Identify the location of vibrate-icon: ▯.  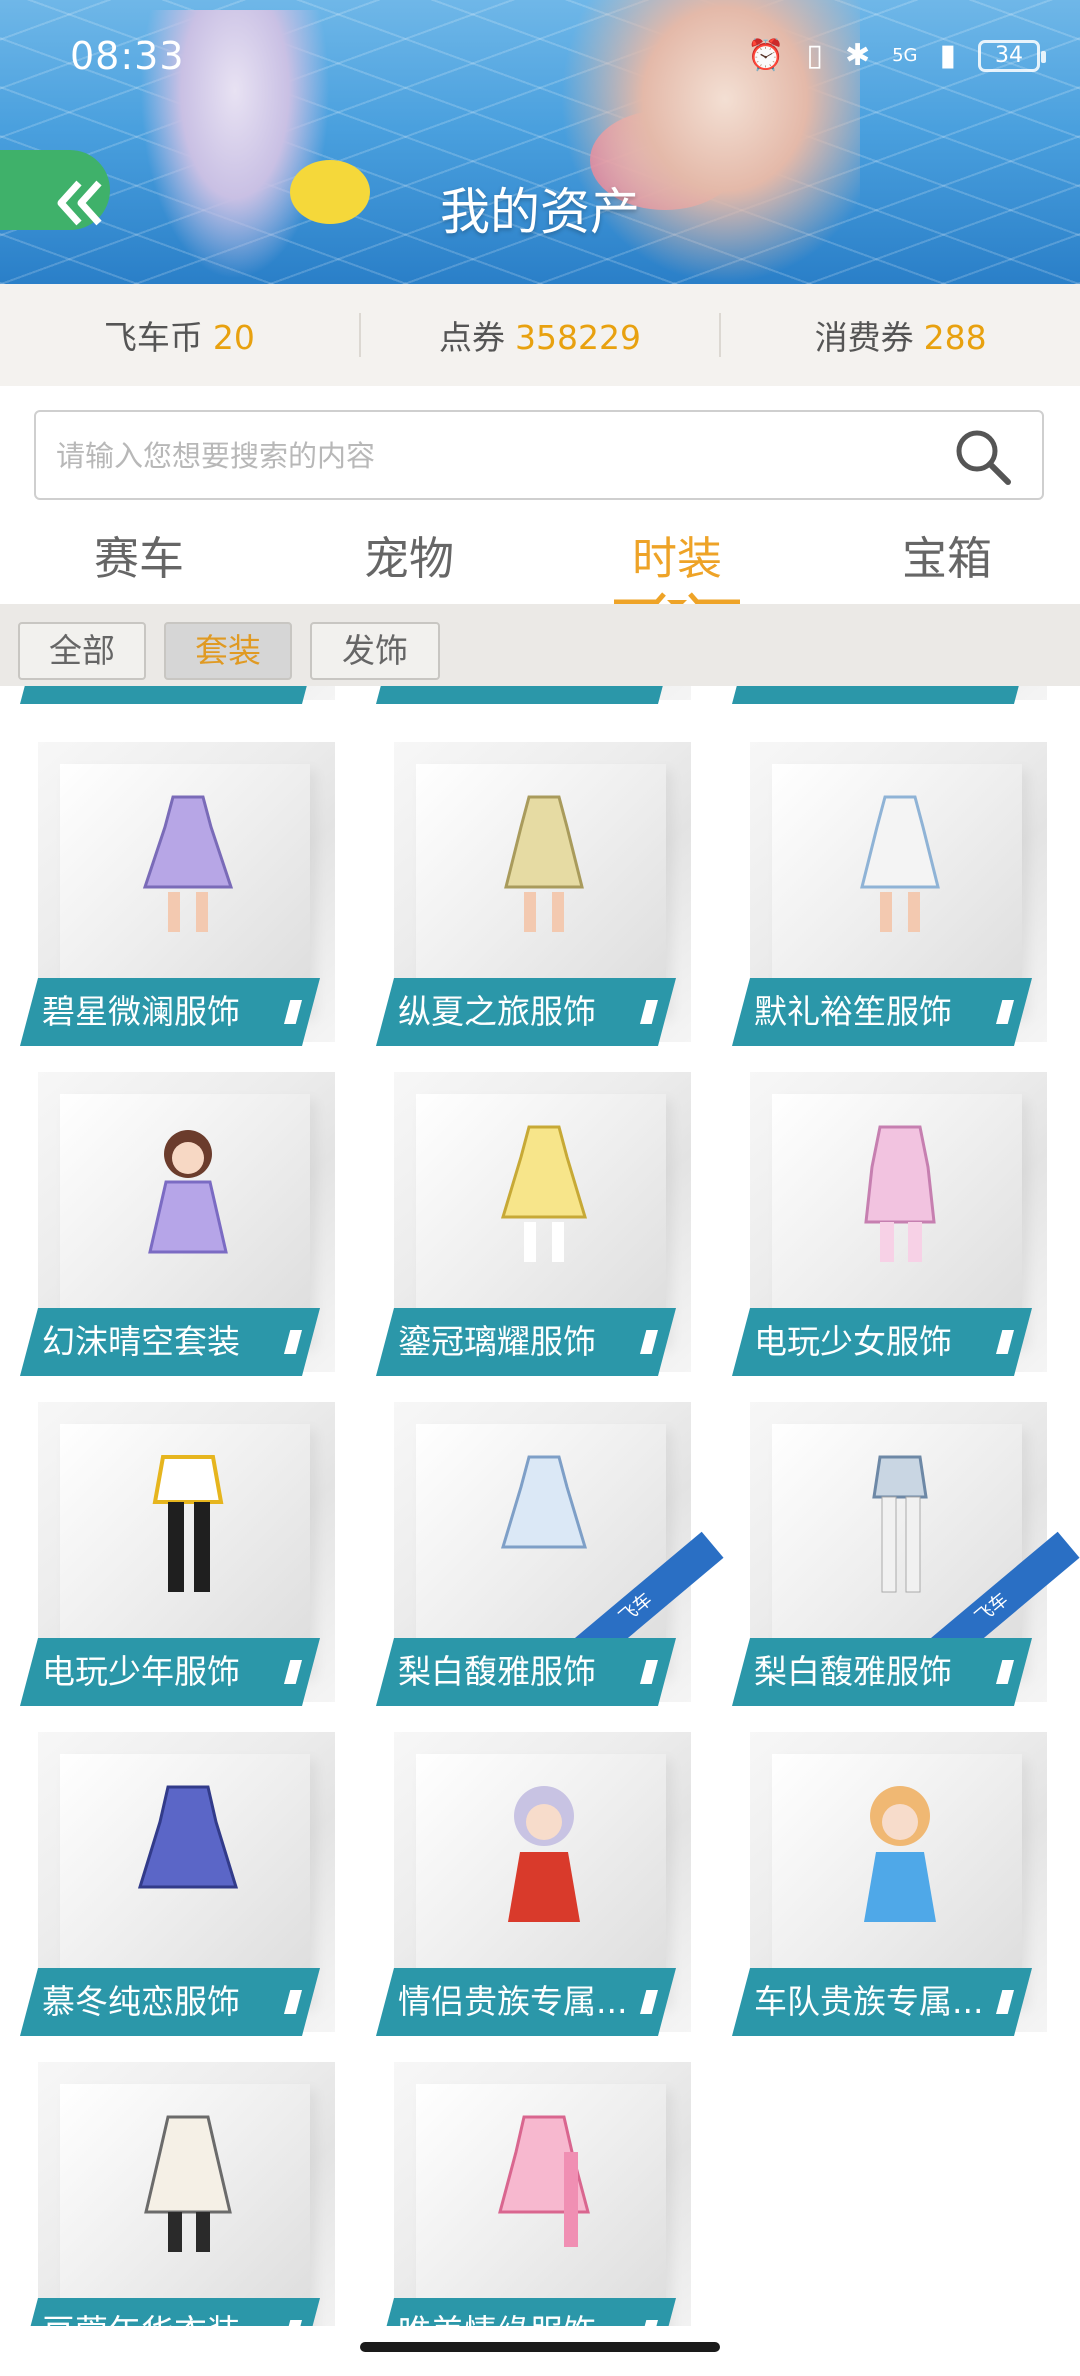
(814, 55).